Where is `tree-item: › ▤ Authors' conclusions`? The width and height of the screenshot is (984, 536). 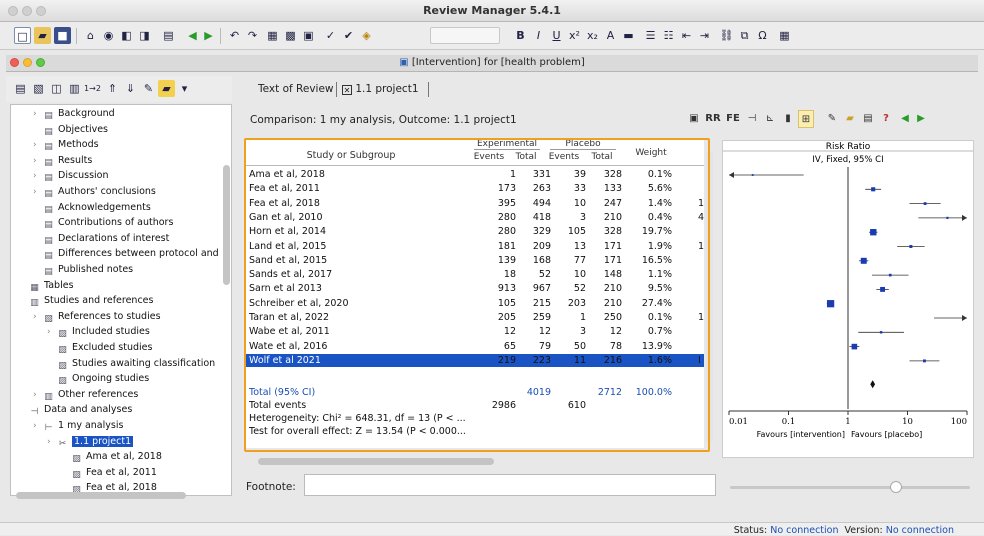
tree-item: › ▤ Authors' conclusions is located at coordinates (94, 192).